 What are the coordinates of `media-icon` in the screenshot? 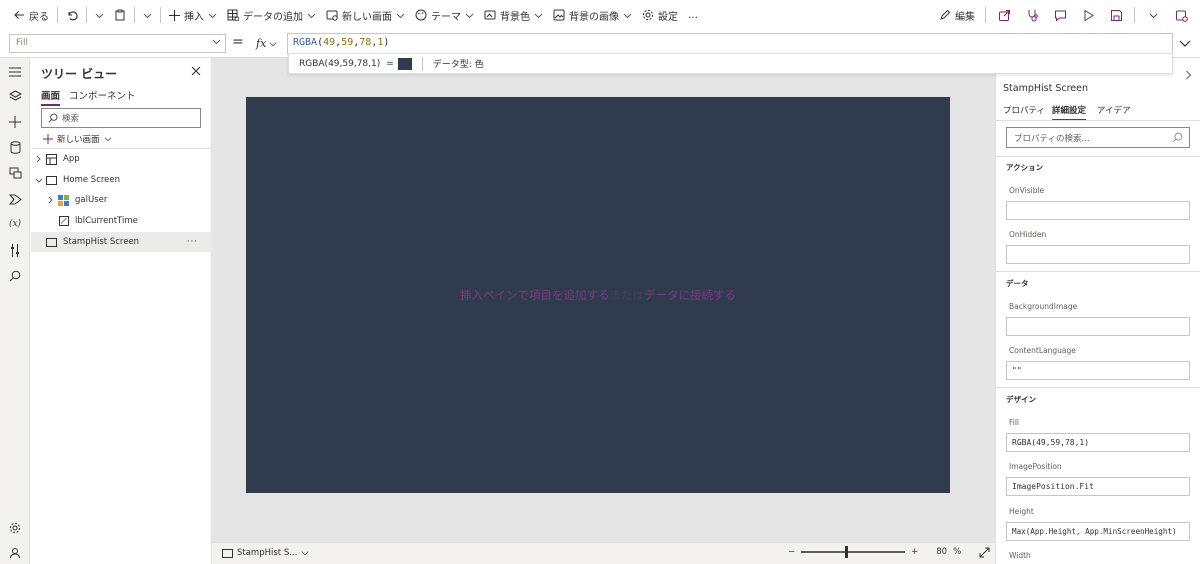 It's located at (15, 173).